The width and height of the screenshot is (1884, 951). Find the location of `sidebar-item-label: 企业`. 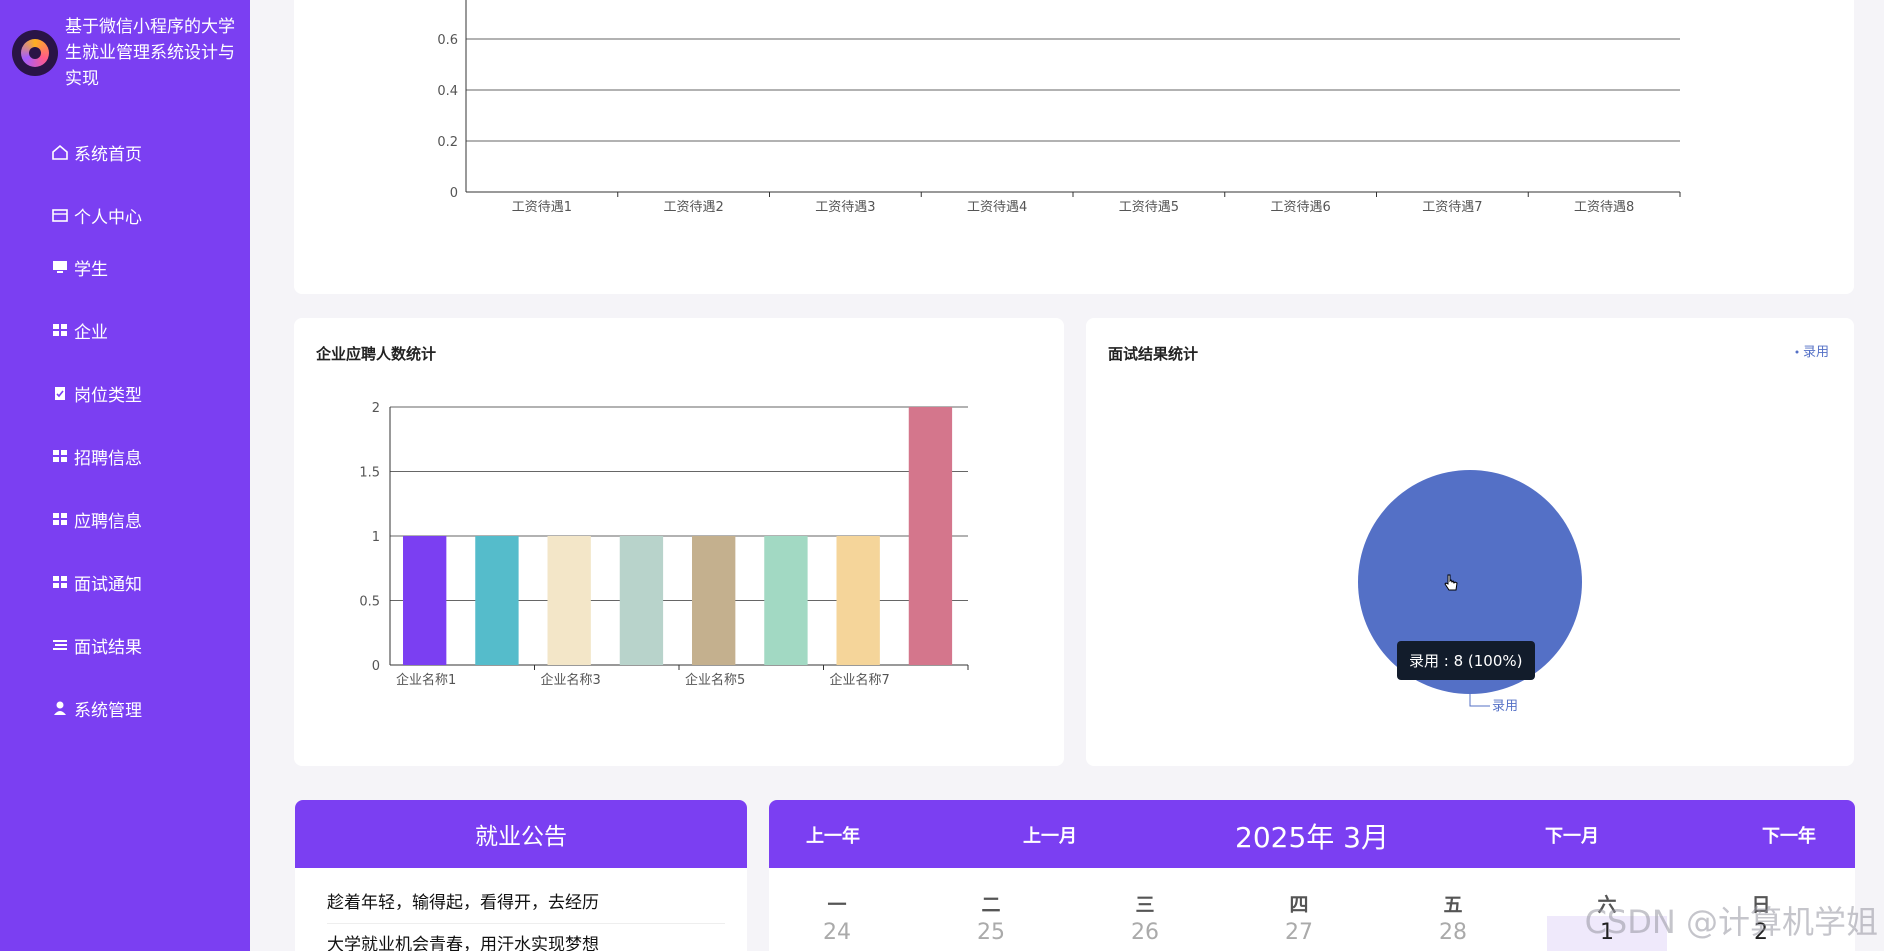

sidebar-item-label: 企业 is located at coordinates (91, 332).